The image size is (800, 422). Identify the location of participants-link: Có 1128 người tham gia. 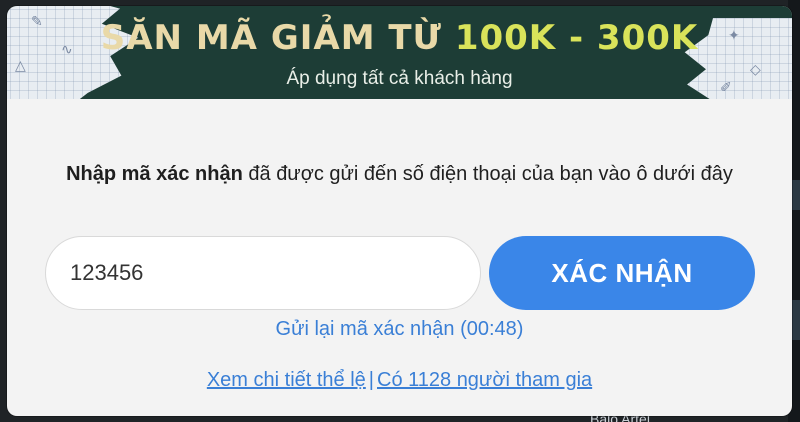
(484, 380).